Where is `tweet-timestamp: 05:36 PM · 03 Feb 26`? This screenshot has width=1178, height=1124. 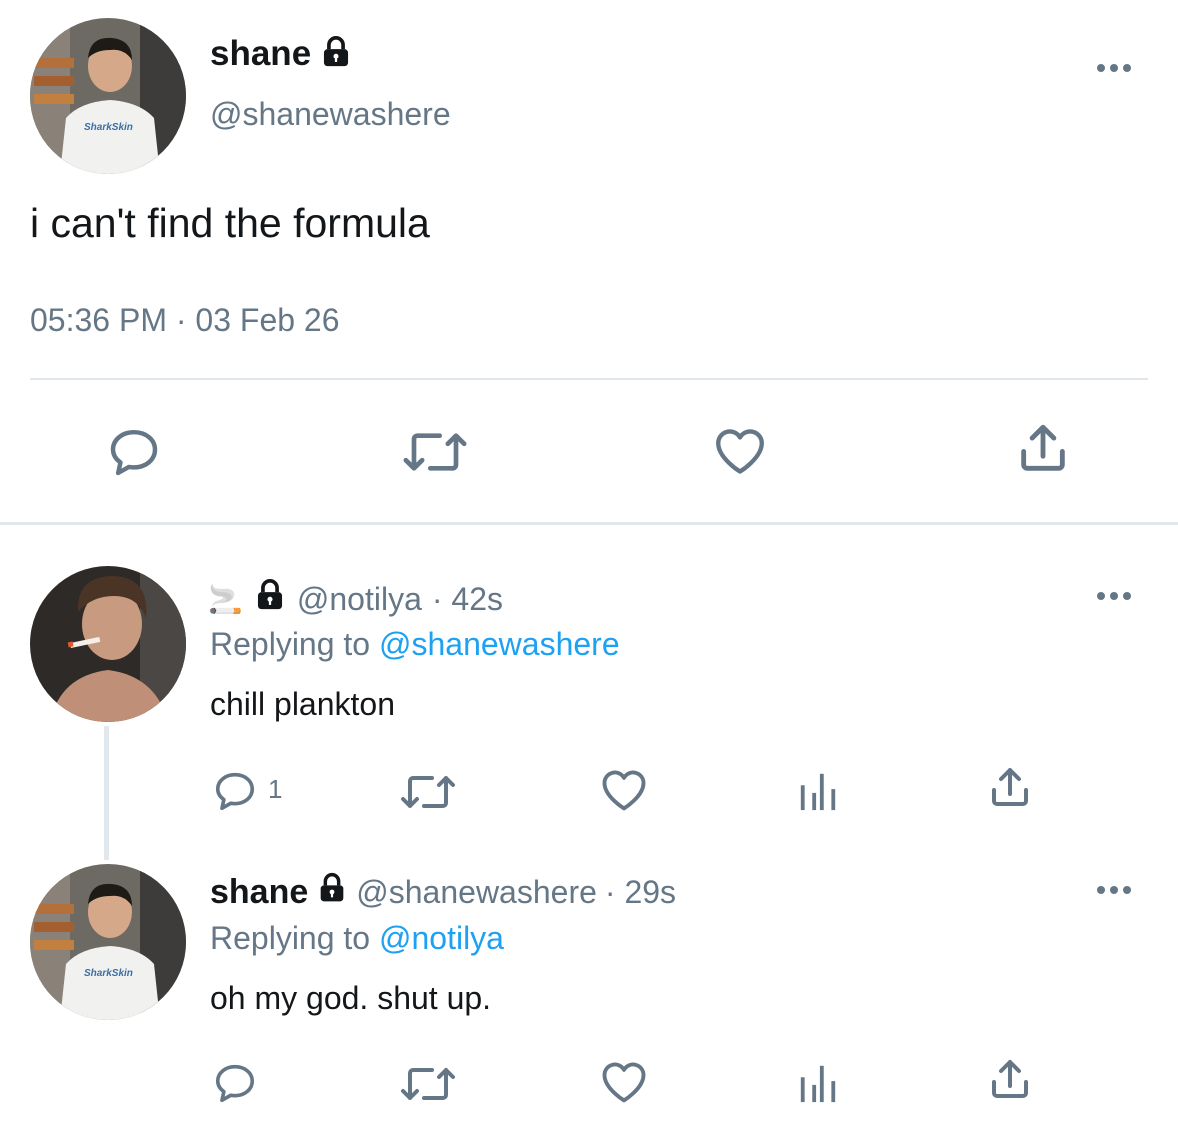
tweet-timestamp: 05:36 PM · 03 Feb 26 is located at coordinates (185, 320).